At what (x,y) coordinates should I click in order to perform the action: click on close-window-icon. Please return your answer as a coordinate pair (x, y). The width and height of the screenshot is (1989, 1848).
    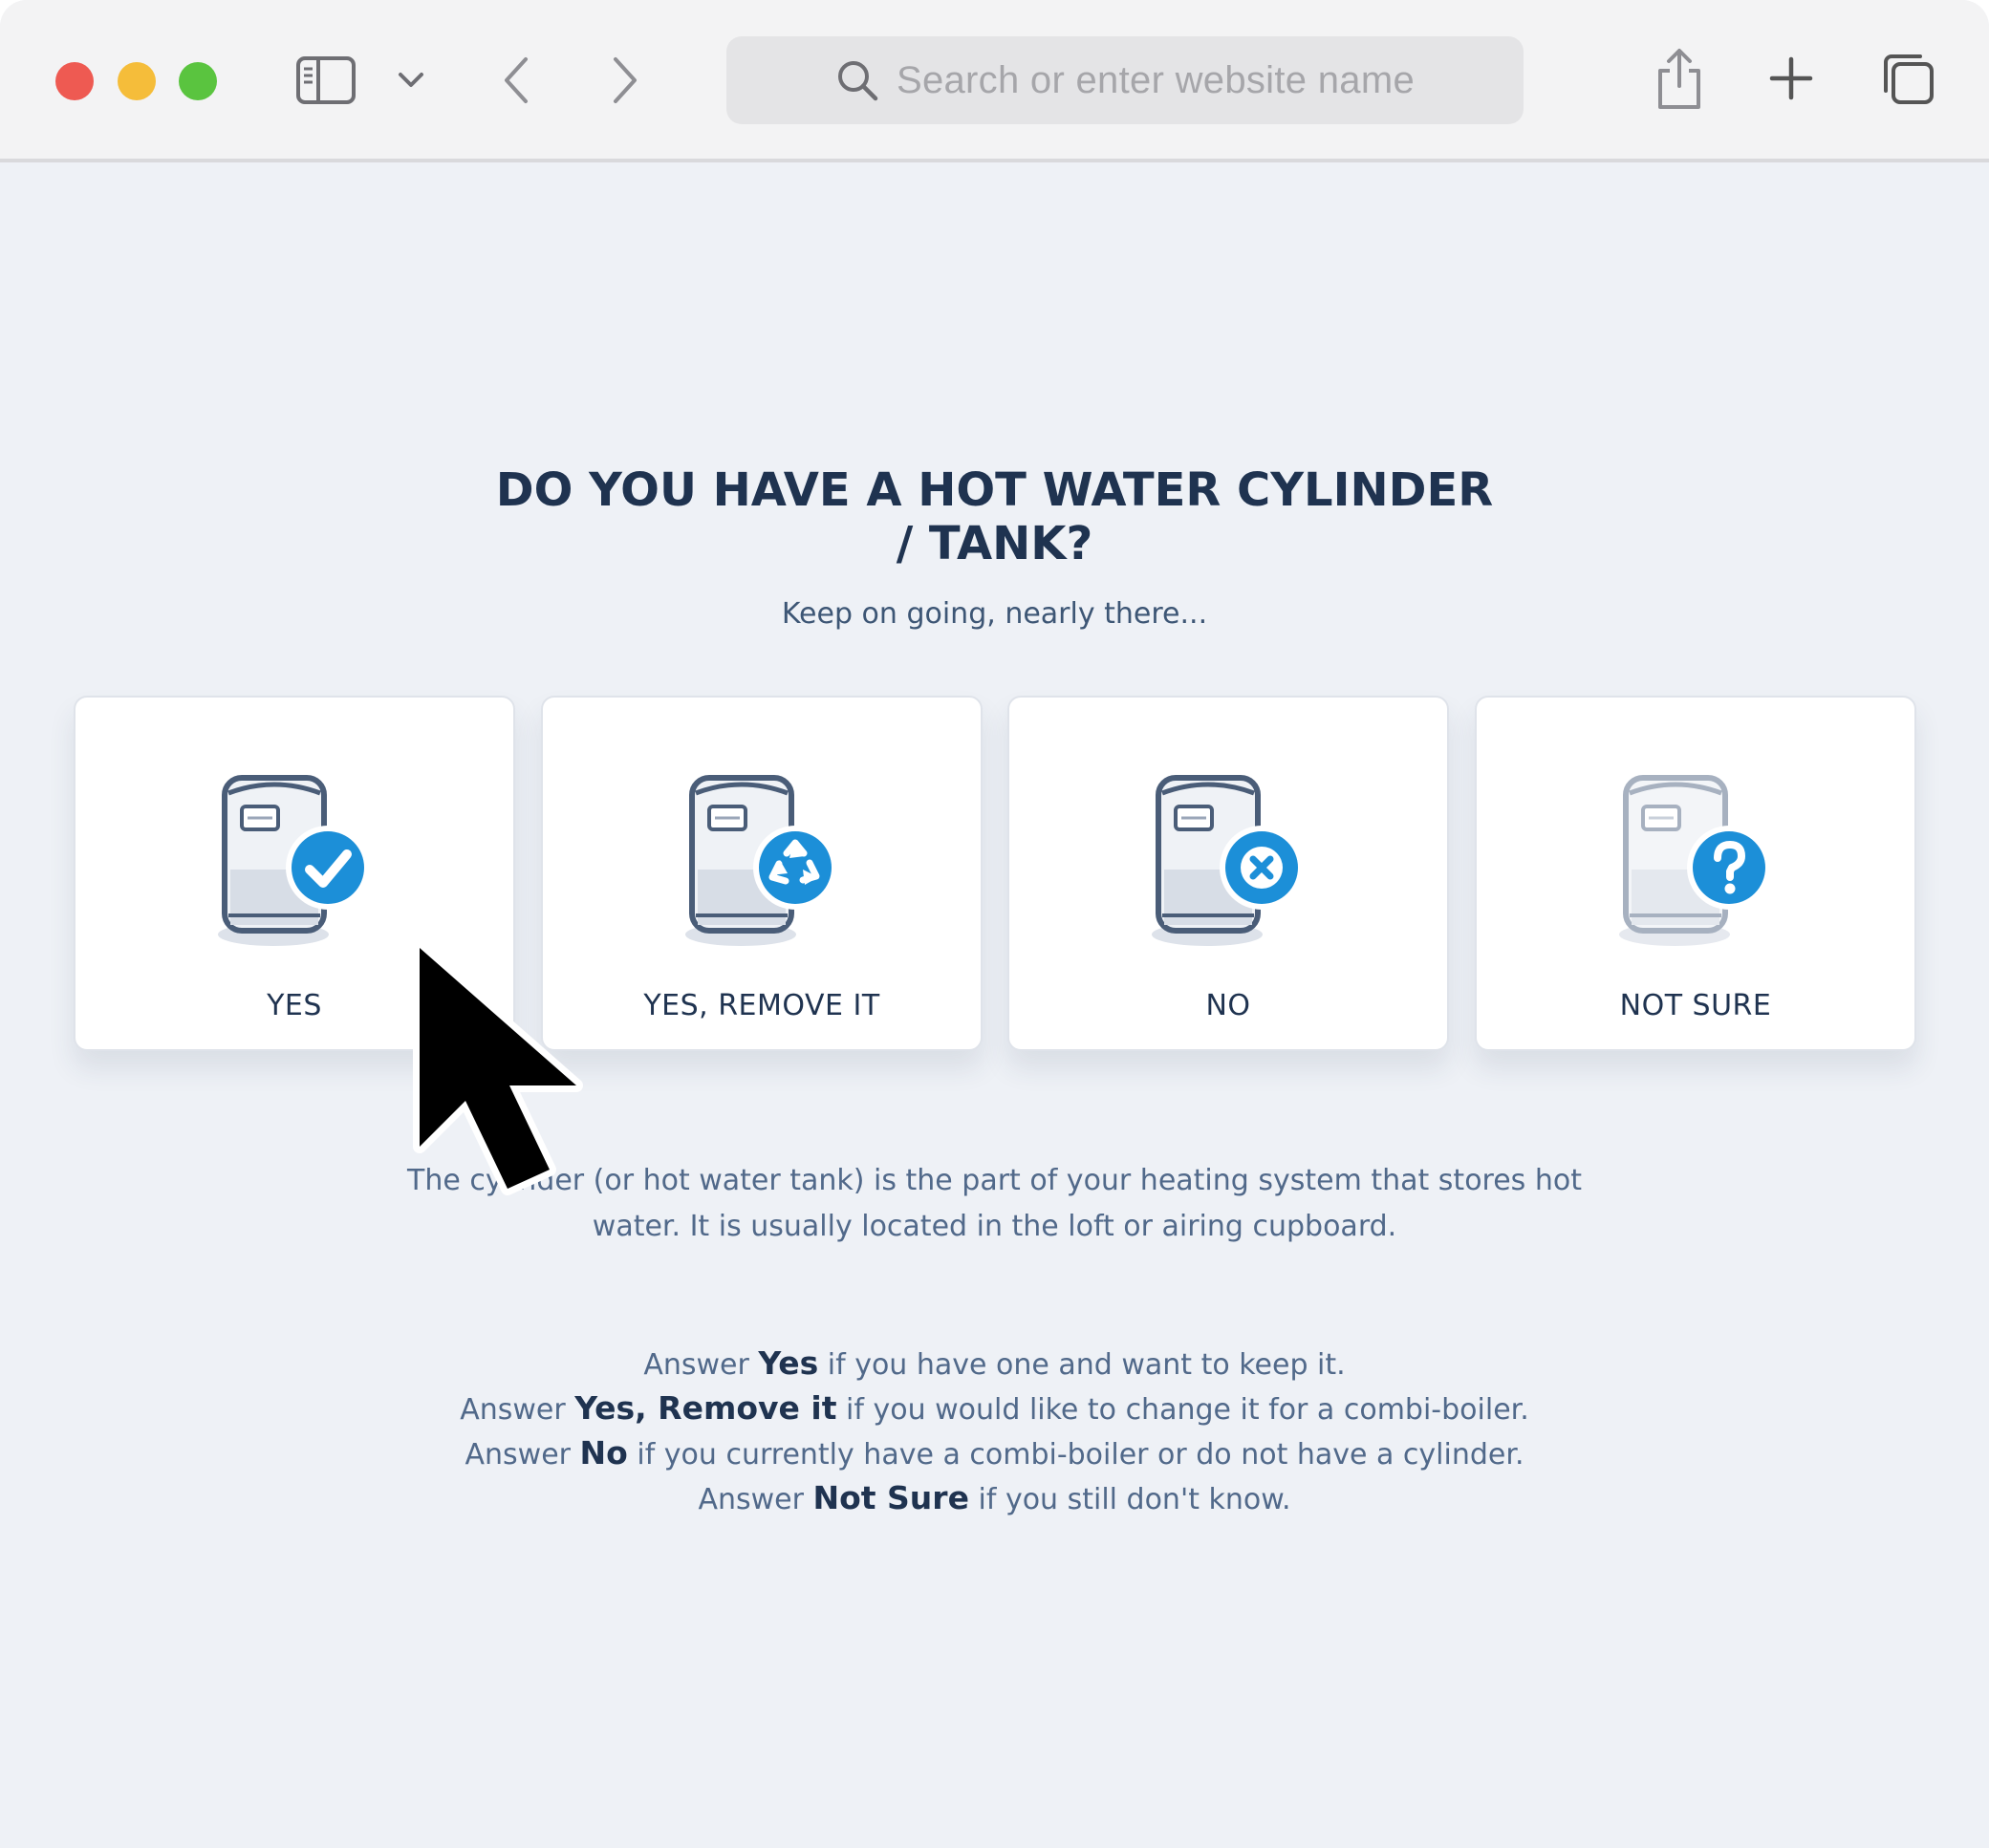
    Looking at the image, I should click on (74, 81).